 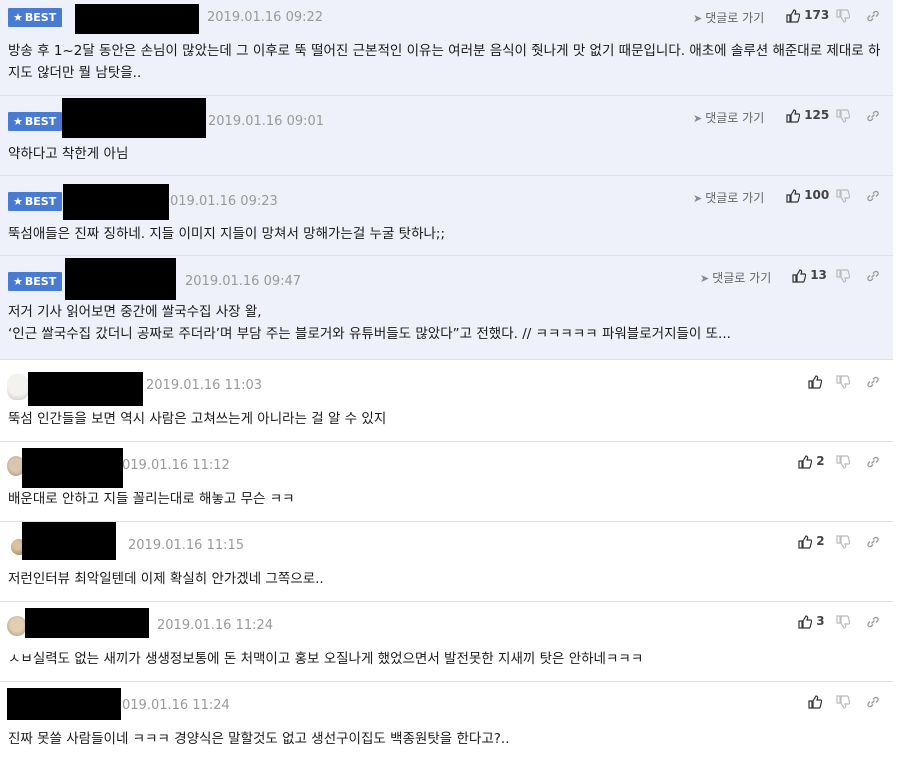 What do you see at coordinates (266, 121) in the screenshot?
I see `comment-date: 2019.01.16 09:01` at bounding box center [266, 121].